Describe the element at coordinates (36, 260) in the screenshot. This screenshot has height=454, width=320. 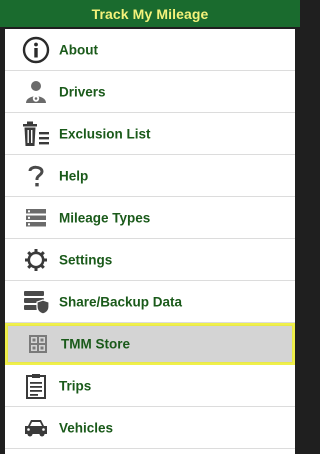
I see `gear-icon` at that location.